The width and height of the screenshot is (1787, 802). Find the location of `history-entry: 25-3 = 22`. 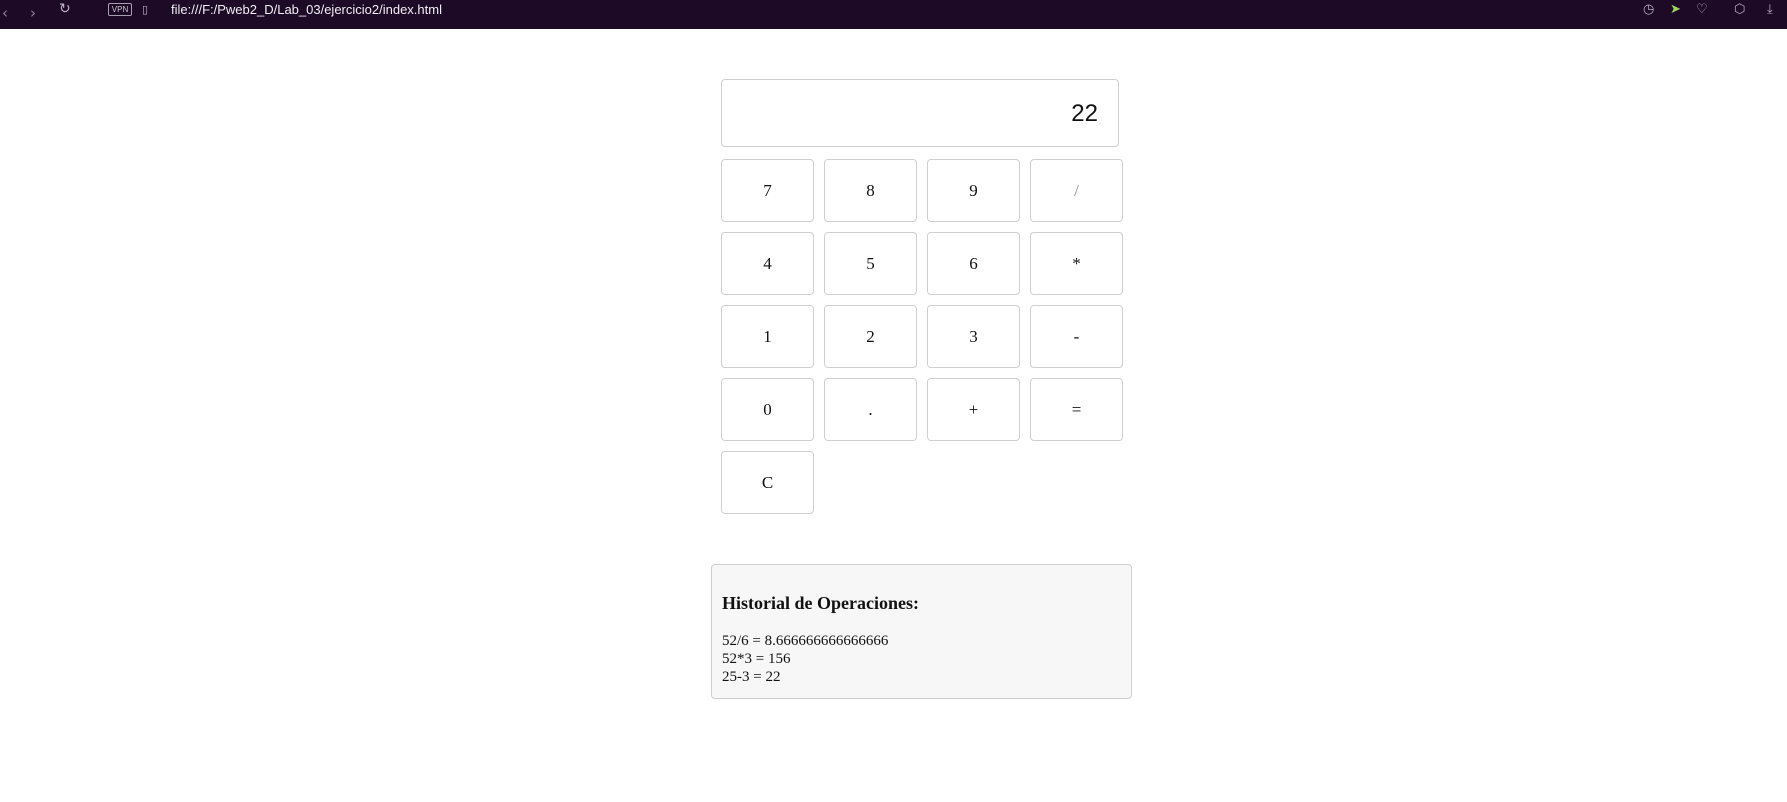

history-entry: 25-3 = 22 is located at coordinates (751, 677).